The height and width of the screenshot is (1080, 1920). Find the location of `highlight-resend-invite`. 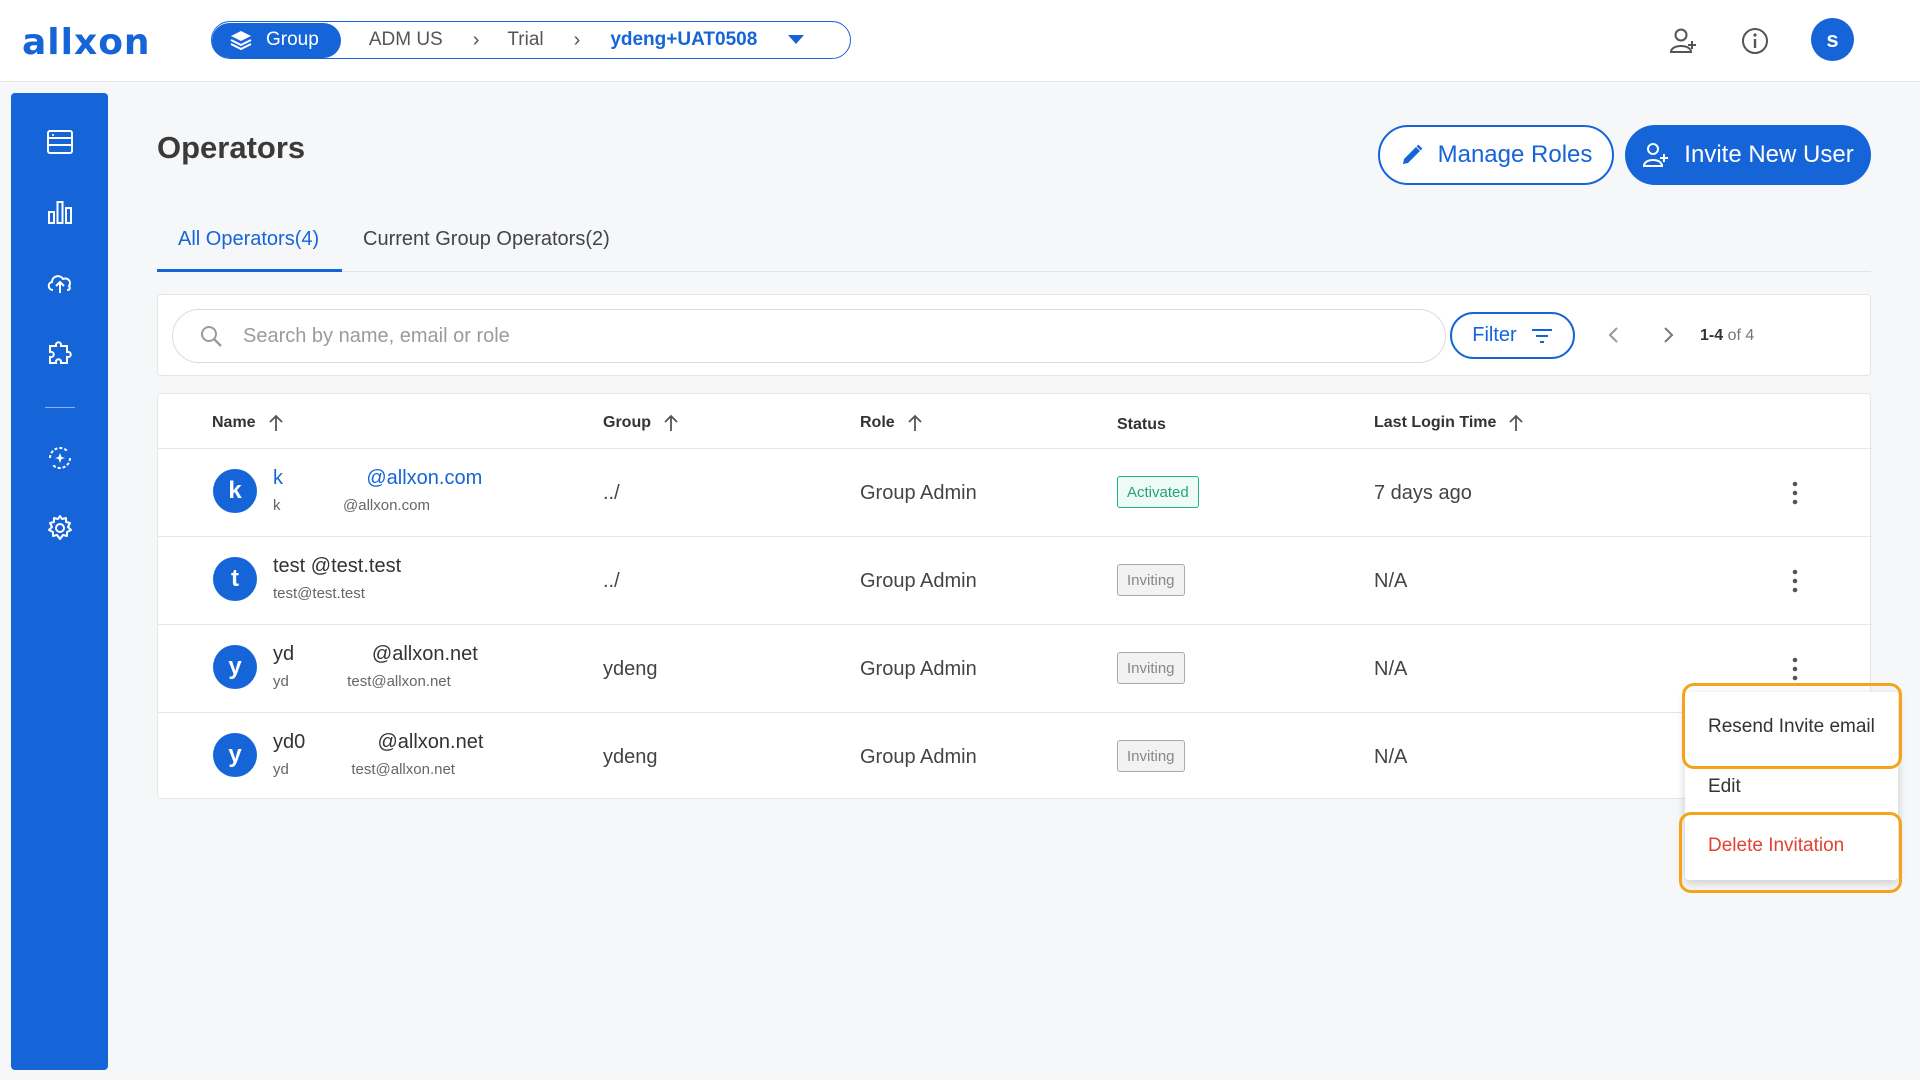

highlight-resend-invite is located at coordinates (1792, 726).